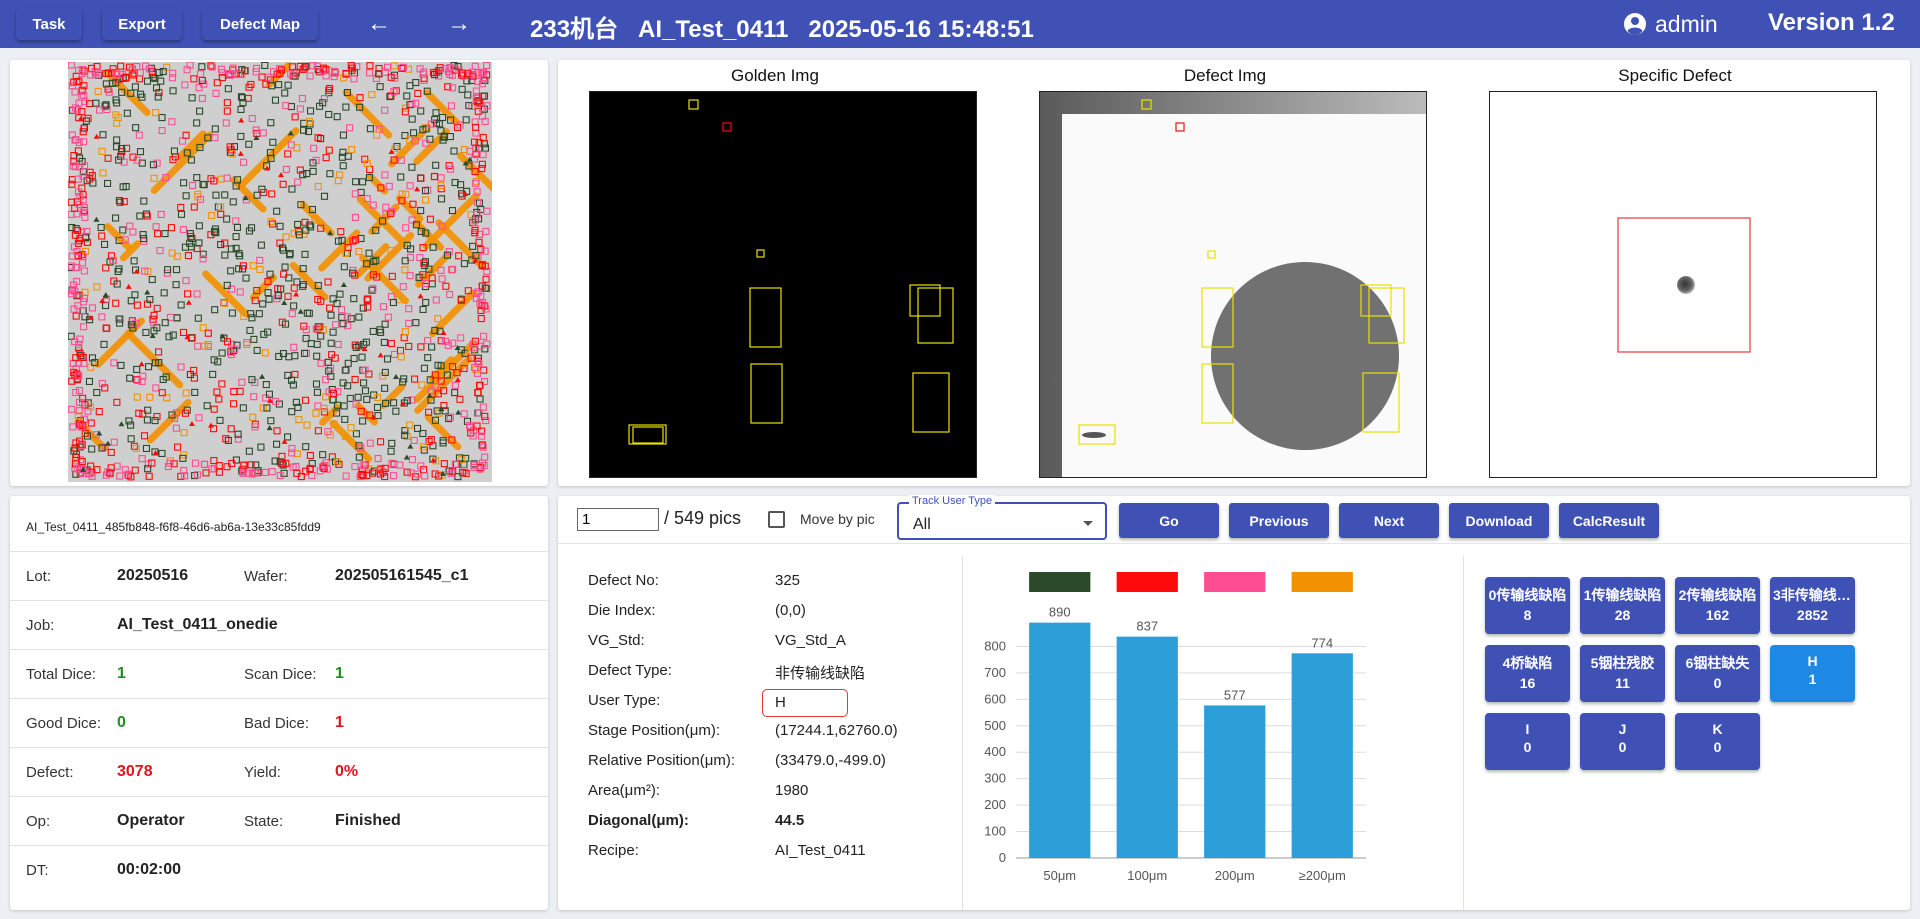  Describe the element at coordinates (995, 698) in the screenshot. I see `y-tick-label: 600` at that location.